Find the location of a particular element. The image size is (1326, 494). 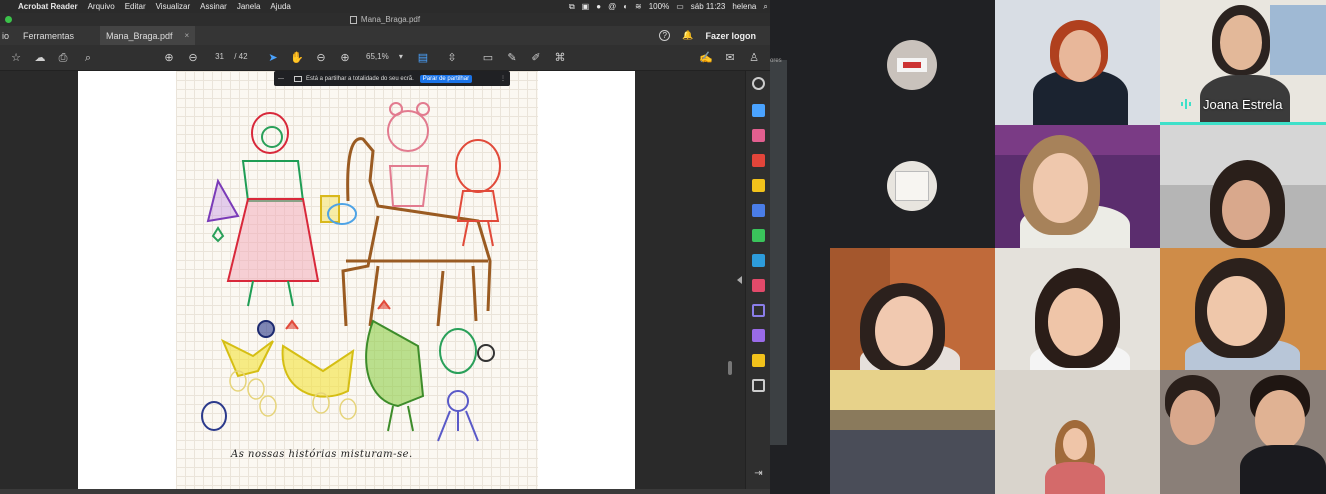

menubar-user: helena is located at coordinates (744, 6).